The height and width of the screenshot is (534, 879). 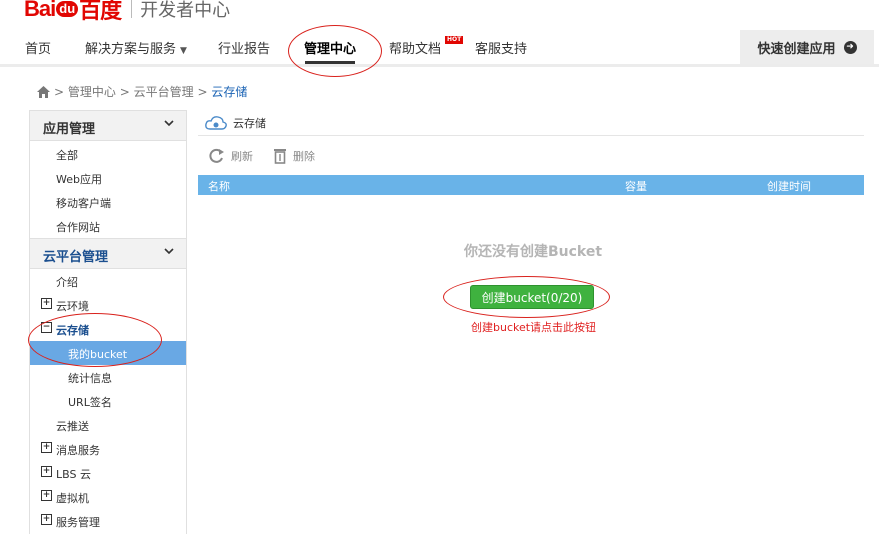 What do you see at coordinates (108, 497) in the screenshot?
I see `sidebar-item-vm: + 虚拟机` at bounding box center [108, 497].